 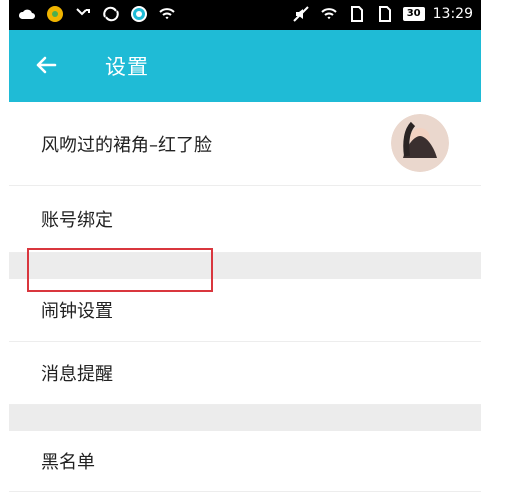 What do you see at coordinates (245, 66) in the screenshot?
I see `app-bar: 设置` at bounding box center [245, 66].